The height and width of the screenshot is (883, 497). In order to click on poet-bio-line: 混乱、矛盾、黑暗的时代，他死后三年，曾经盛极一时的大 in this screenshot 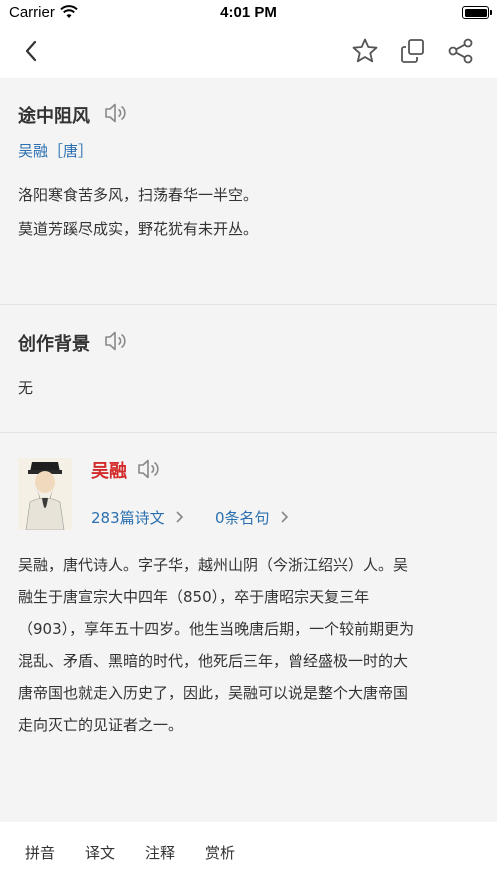, I will do `click(213, 661)`.